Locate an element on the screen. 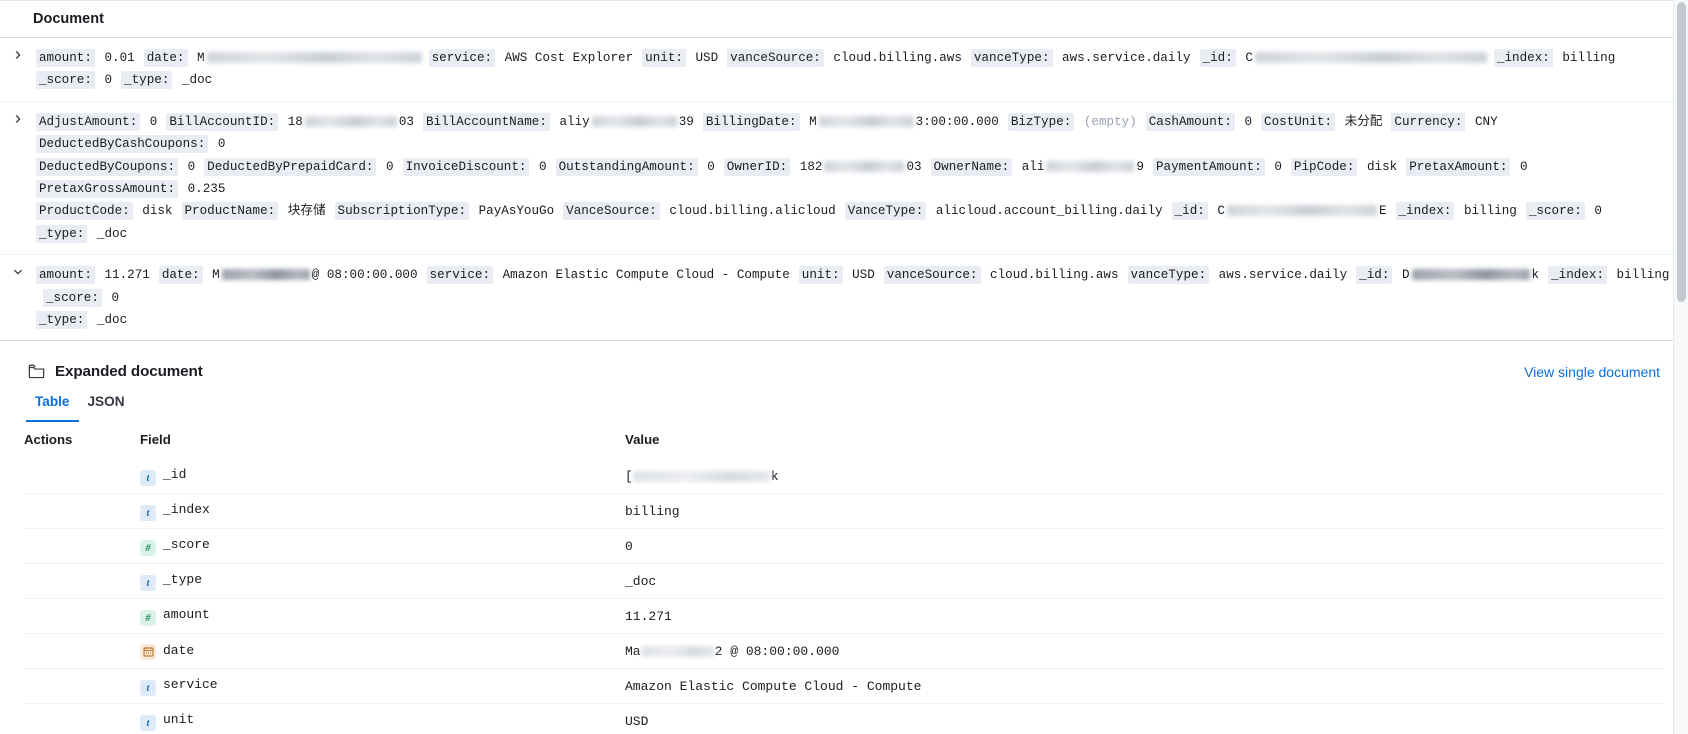  table-row: t _type _doc is located at coordinates (844, 581).